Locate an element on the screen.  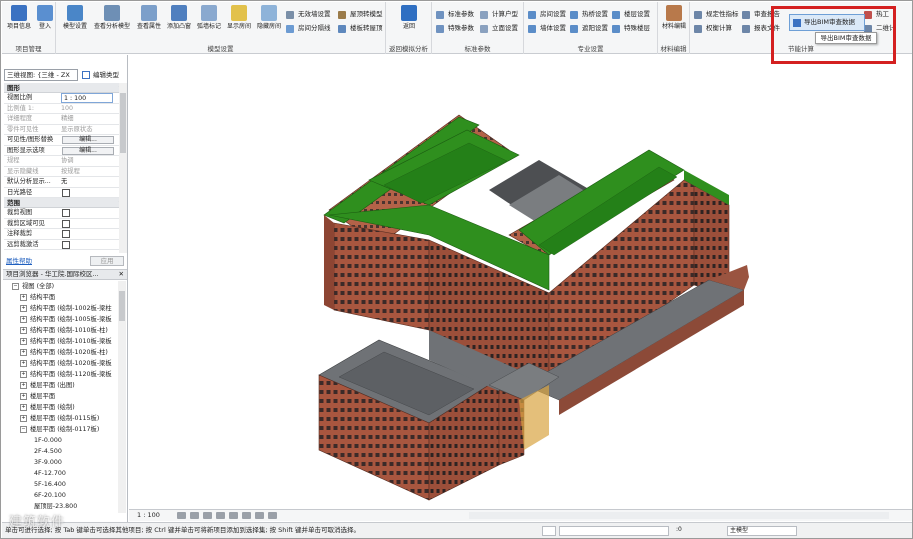
thermal-bridge-button: 热桥设置 is located at coordinates (589, 14).